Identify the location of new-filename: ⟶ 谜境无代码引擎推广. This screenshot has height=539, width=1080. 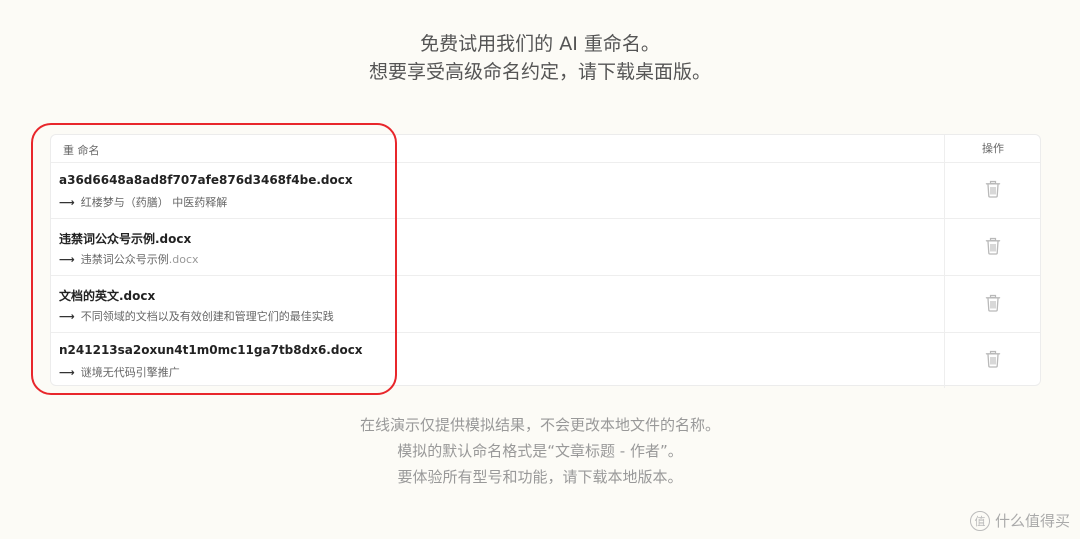
(119, 372).